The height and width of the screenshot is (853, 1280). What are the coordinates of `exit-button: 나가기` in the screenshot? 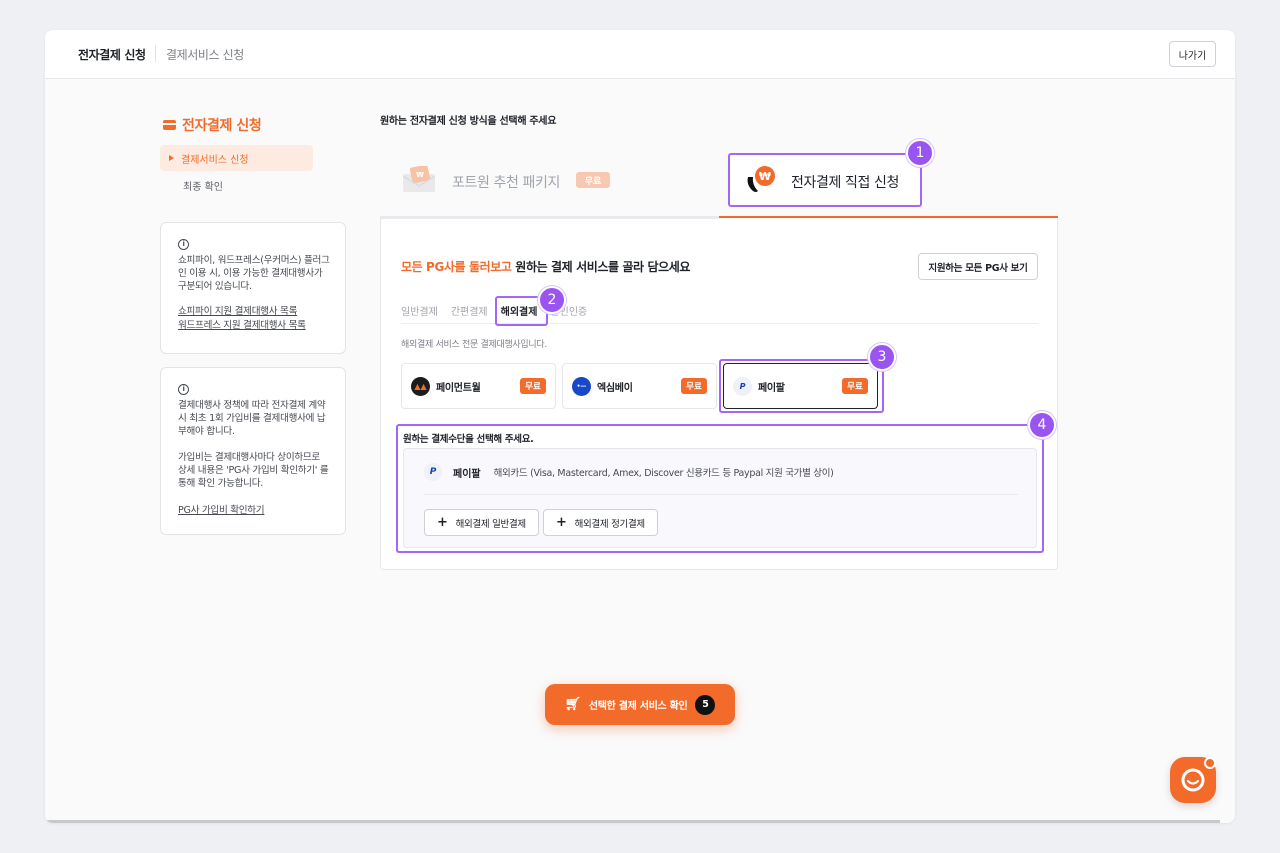 It's located at (1192, 54).